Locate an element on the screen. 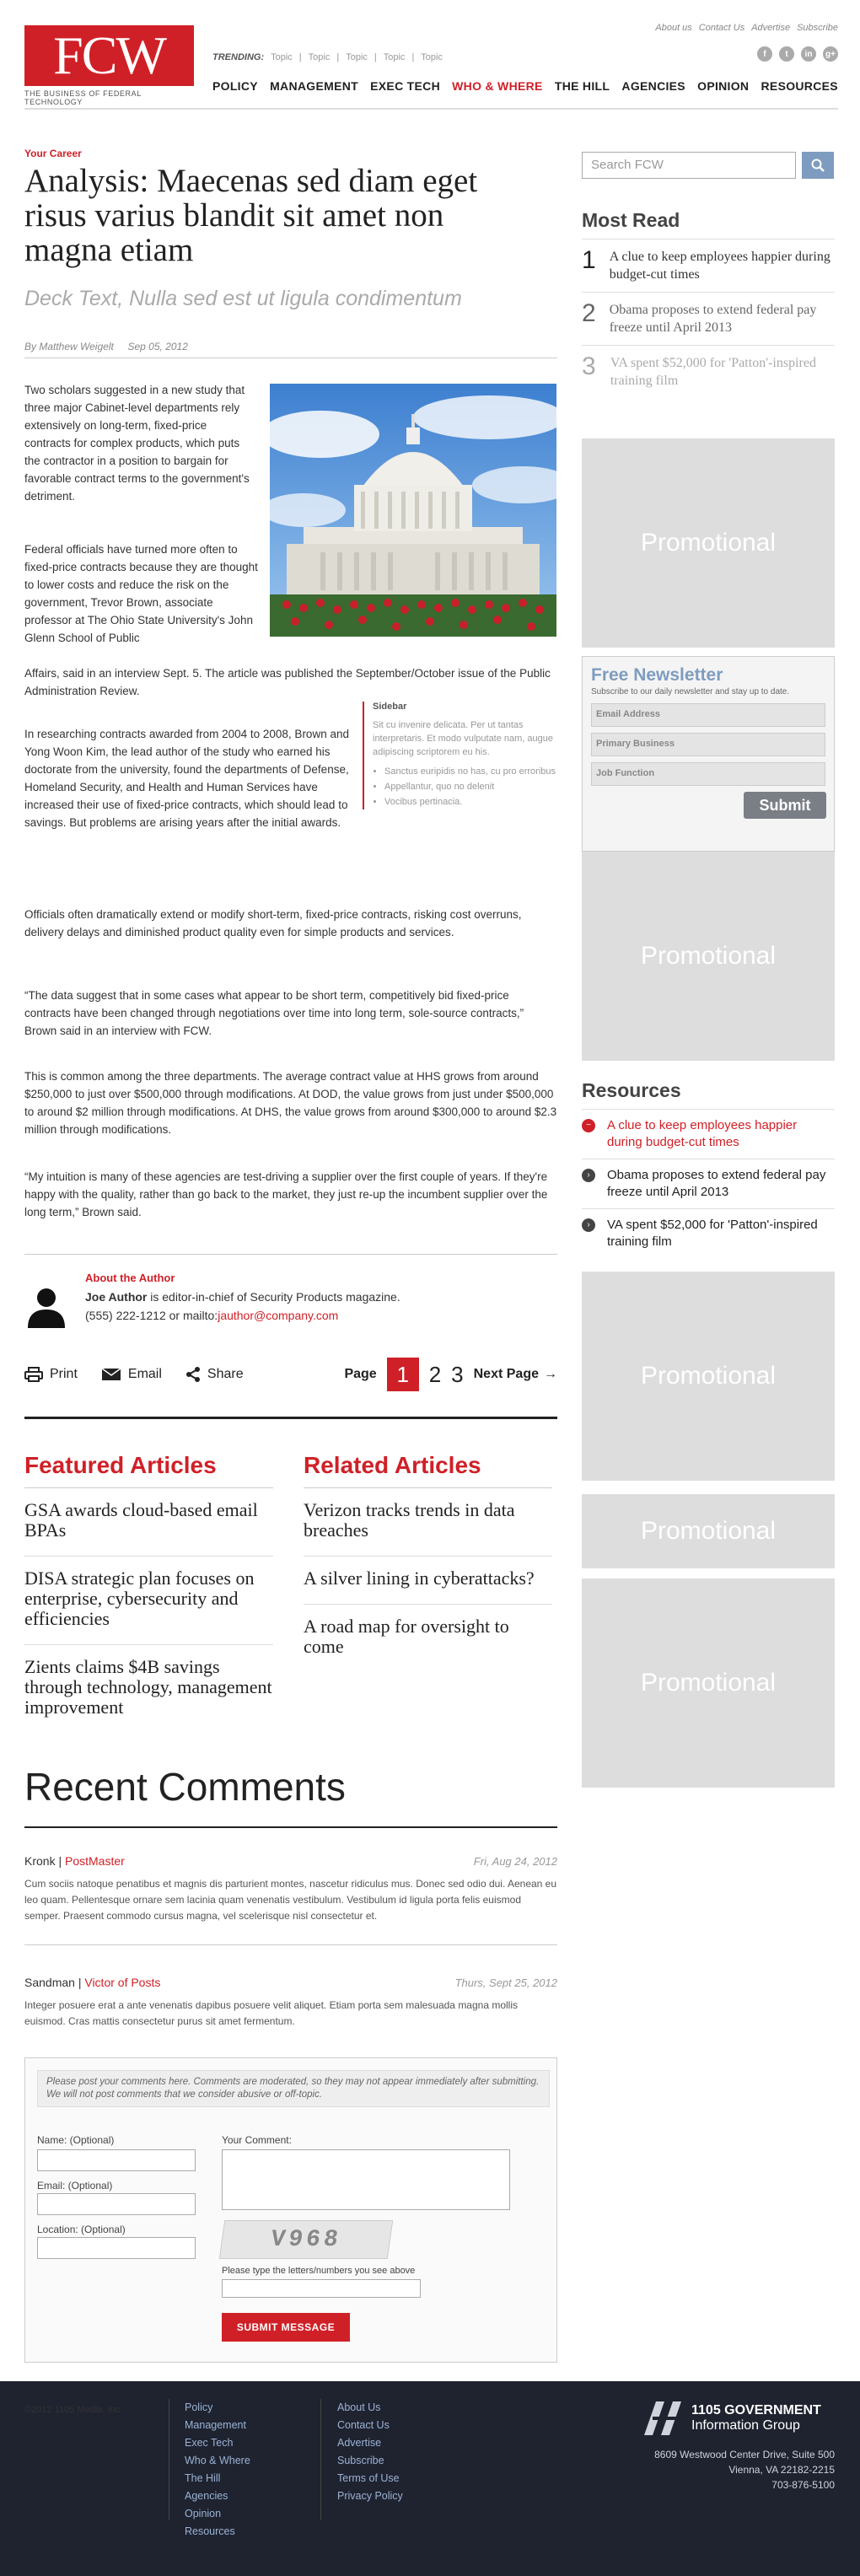  nav-who-where: WHO & WHERE is located at coordinates (498, 86).